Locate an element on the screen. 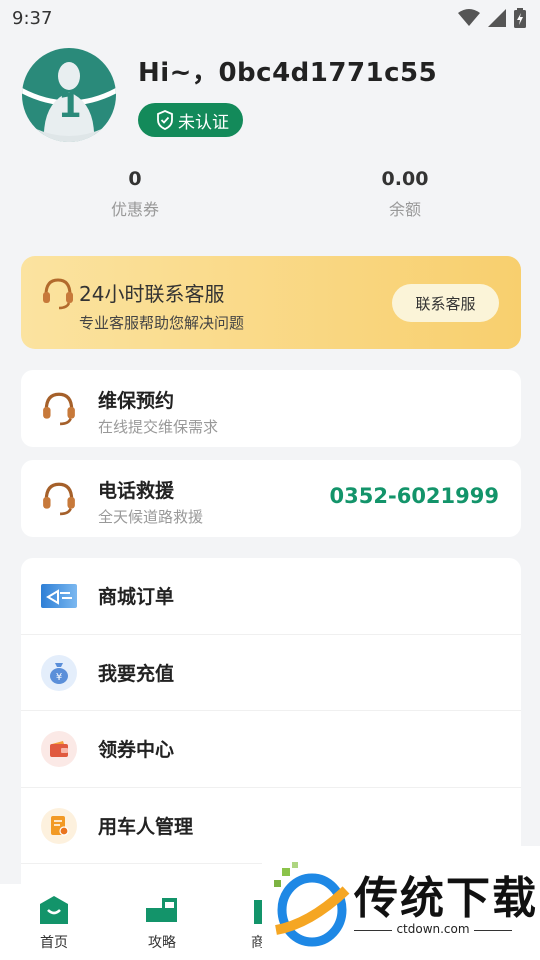 Image resolution: width=540 pixels, height=960 pixels. menu-item-label: 用车人管理 is located at coordinates (146, 826).